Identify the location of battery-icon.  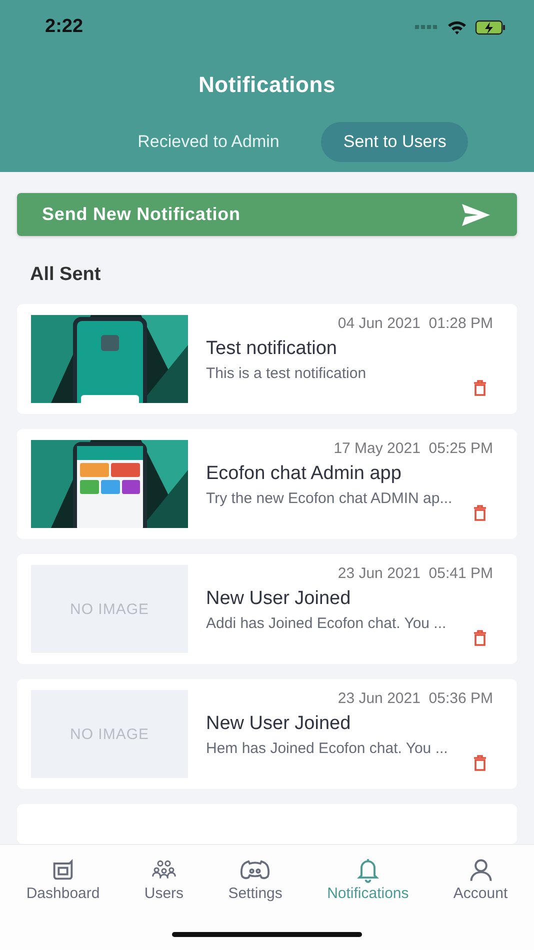
(490, 27).